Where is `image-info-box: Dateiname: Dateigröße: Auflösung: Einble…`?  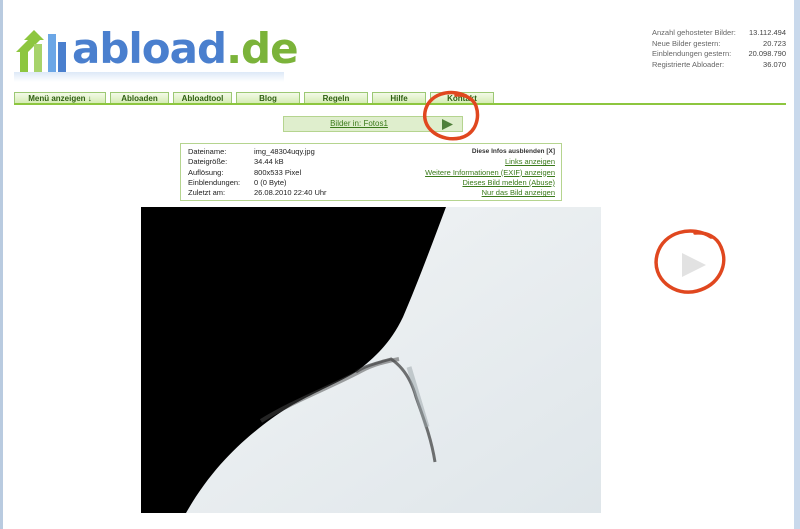 image-info-box: Dateiname: Dateigröße: Auflösung: Einble… is located at coordinates (371, 172).